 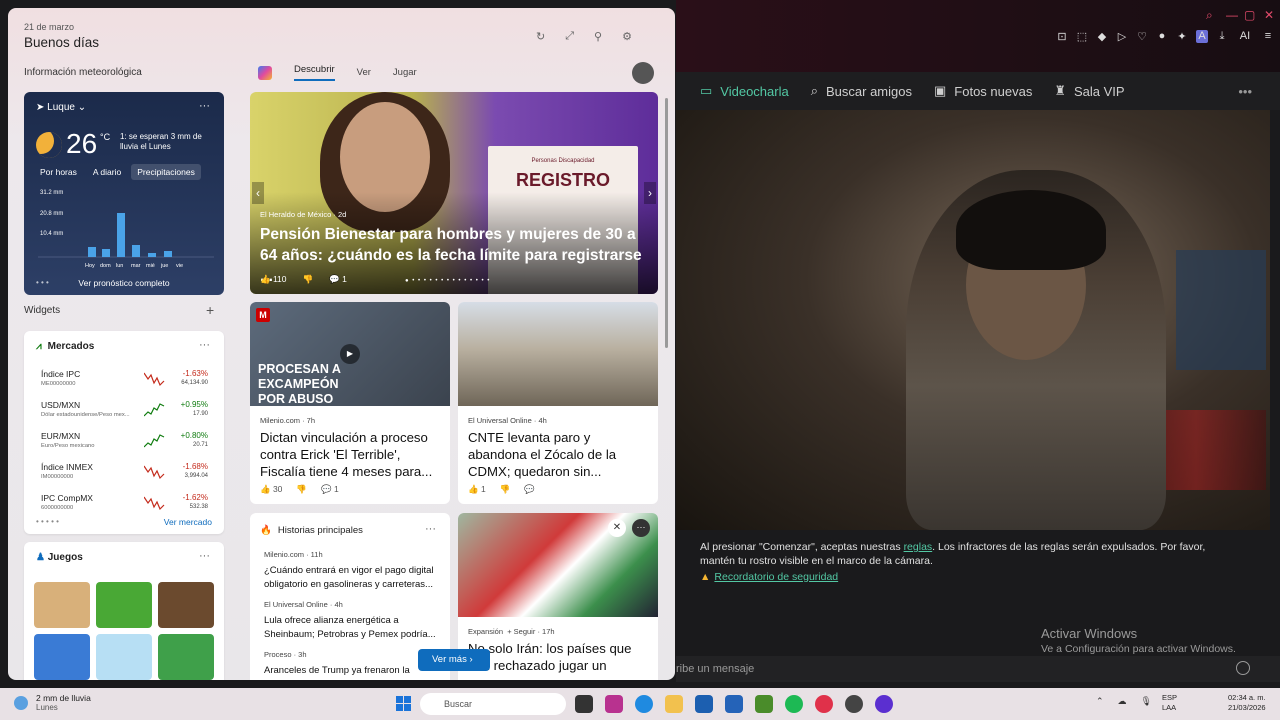 What do you see at coordinates (644, 704) in the screenshot?
I see `edge-icon` at bounding box center [644, 704].